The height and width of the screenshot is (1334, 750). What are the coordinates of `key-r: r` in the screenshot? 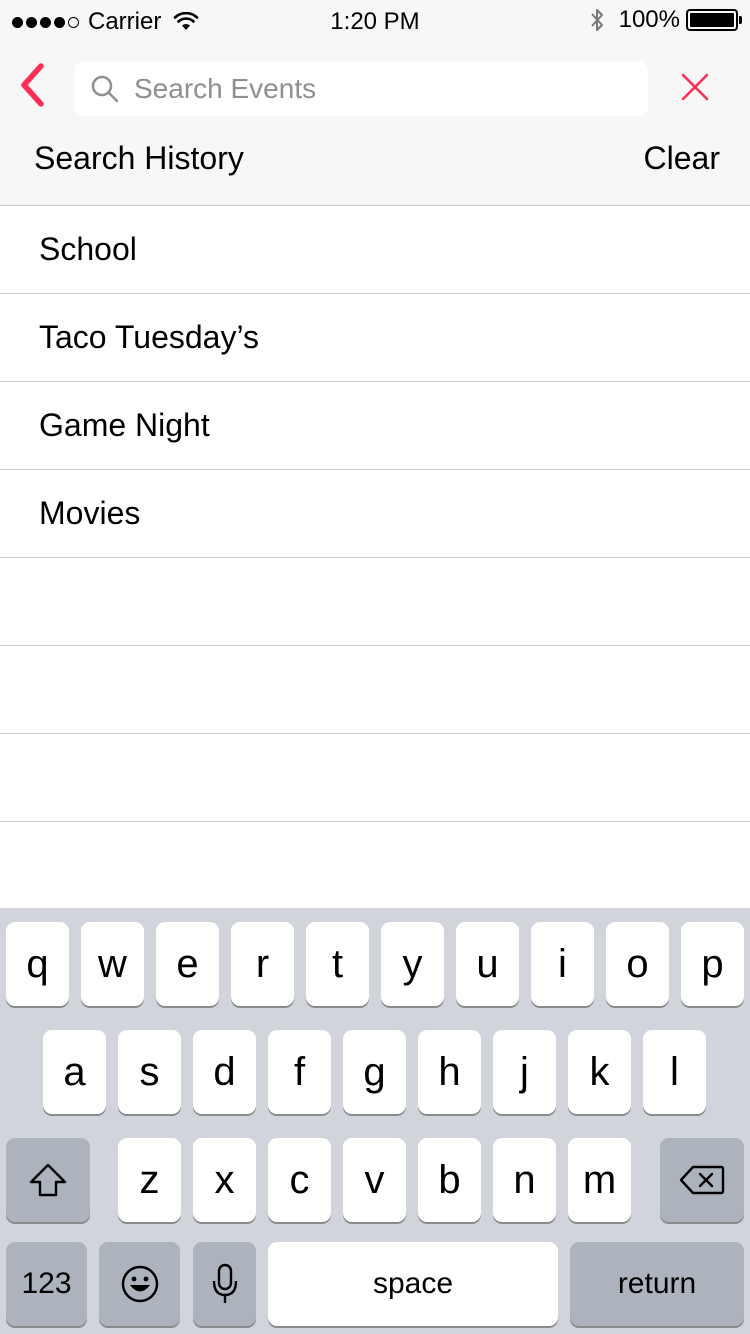 It's located at (262, 964).